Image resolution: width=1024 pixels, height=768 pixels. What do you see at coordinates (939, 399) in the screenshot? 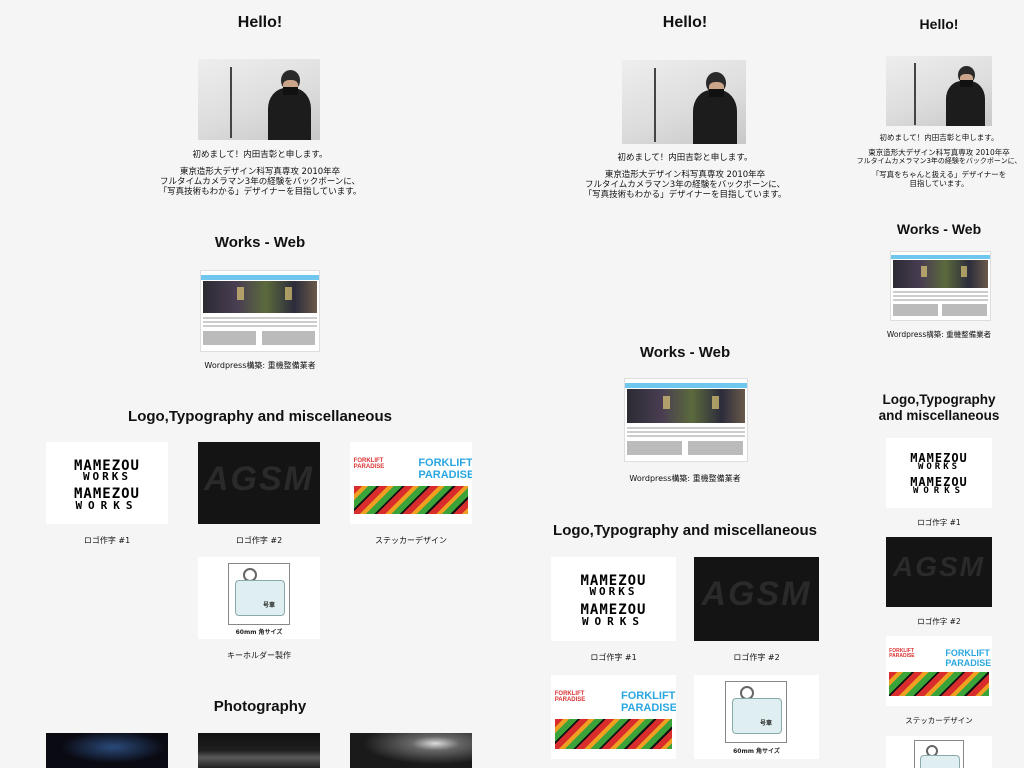
I see `logo-heading-line-1: Logo,Typography` at bounding box center [939, 399].